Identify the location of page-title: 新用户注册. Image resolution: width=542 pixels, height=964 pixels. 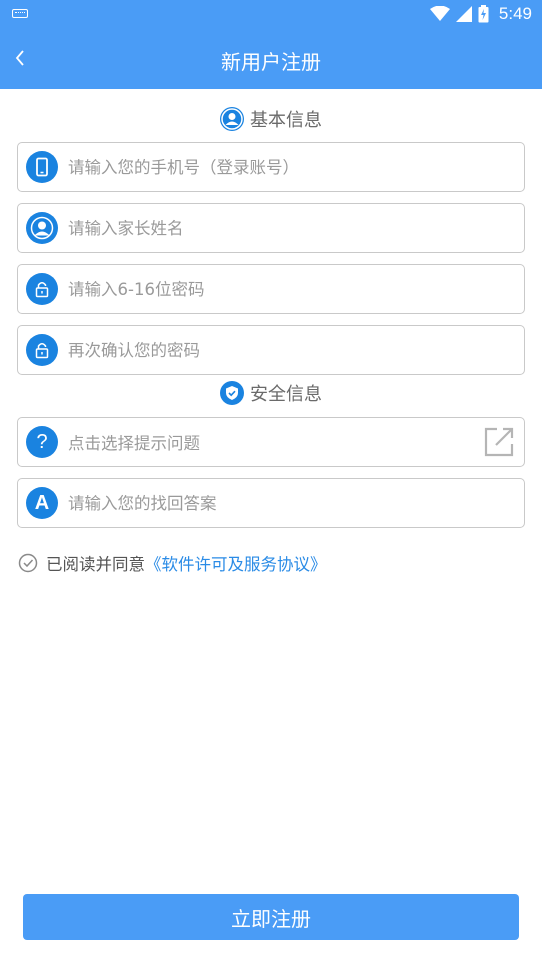
(271, 62).